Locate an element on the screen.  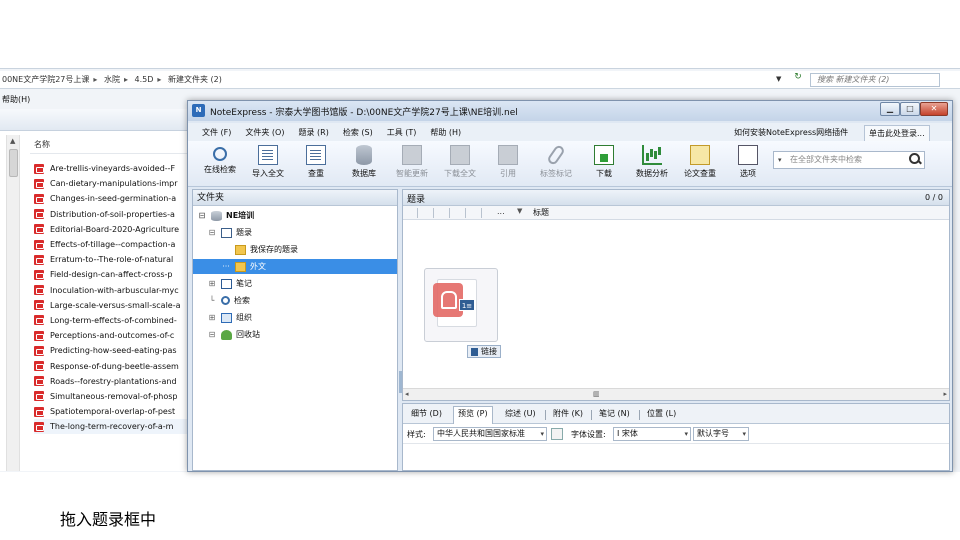
data-analysis-button: 数据分析 is located at coordinates (652, 162).